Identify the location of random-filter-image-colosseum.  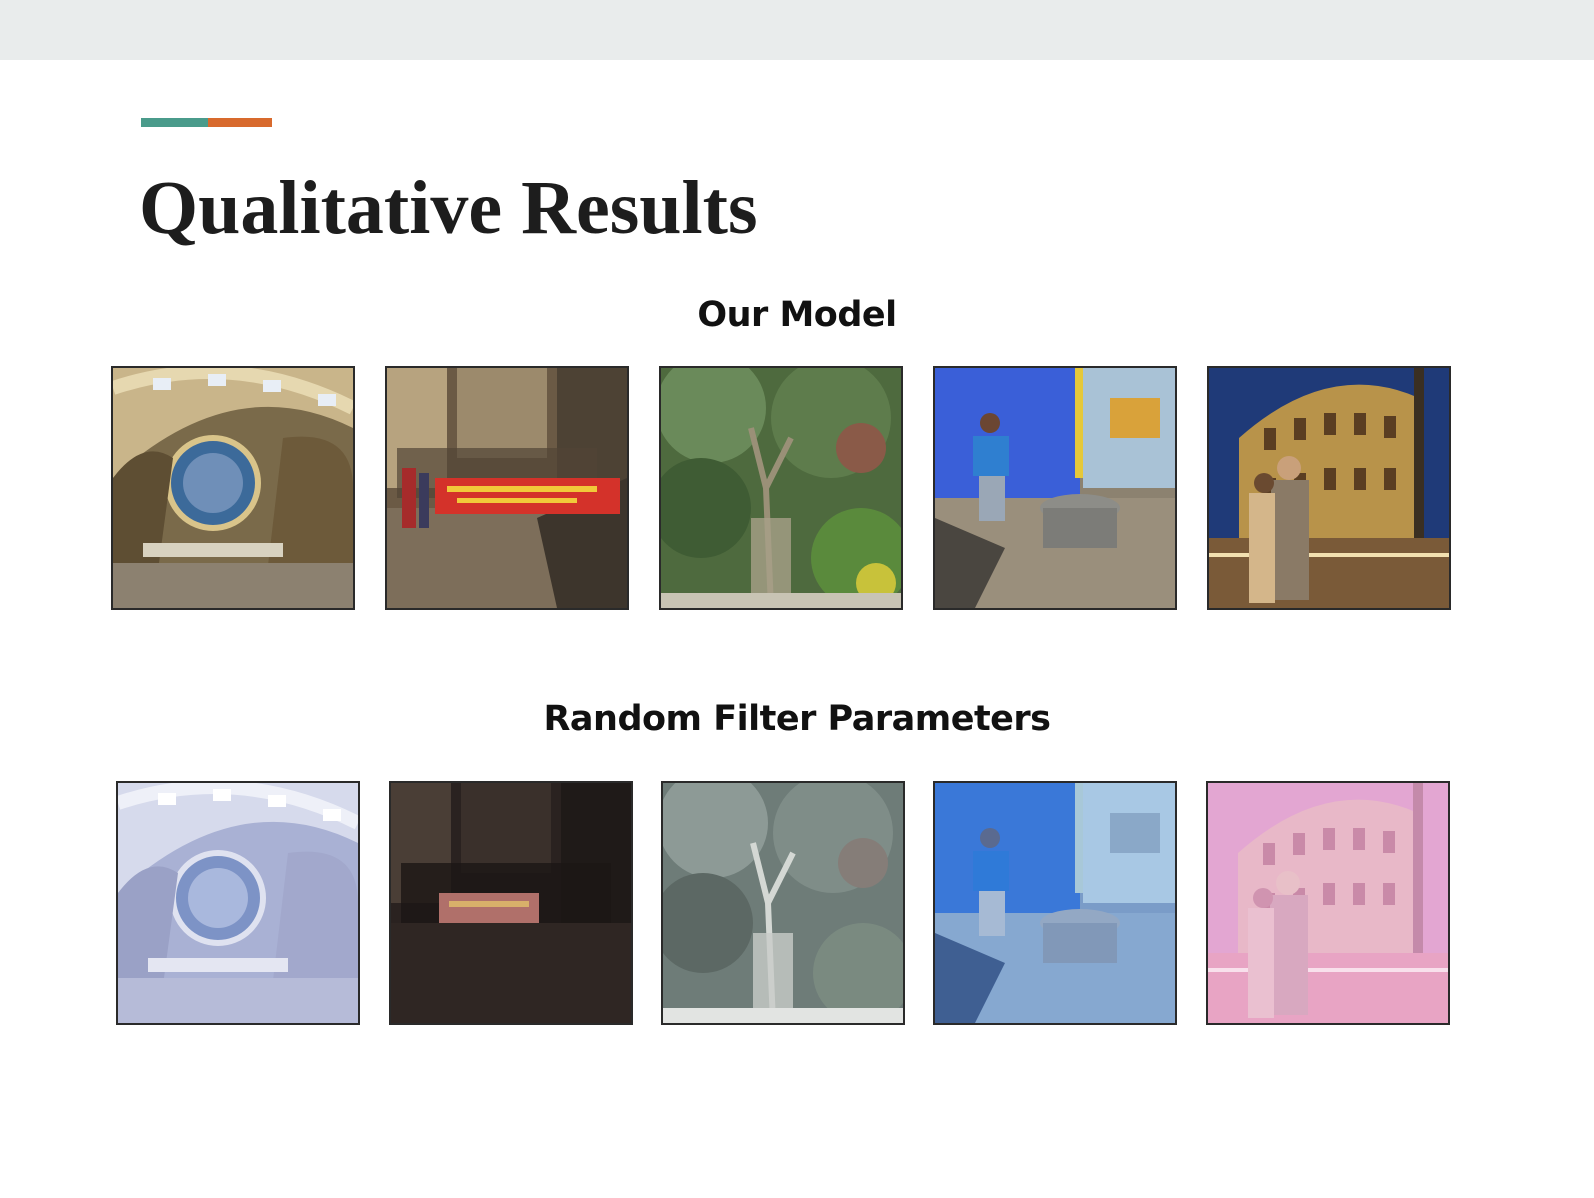
(1328, 903).